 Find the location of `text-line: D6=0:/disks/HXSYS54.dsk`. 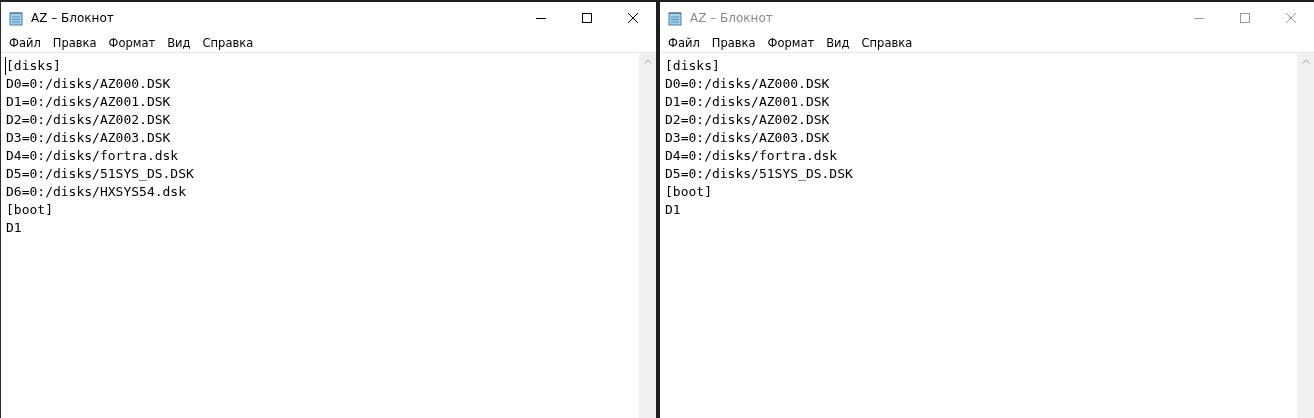

text-line: D6=0:/disks/HXSYS54.dsk is located at coordinates (96, 192).